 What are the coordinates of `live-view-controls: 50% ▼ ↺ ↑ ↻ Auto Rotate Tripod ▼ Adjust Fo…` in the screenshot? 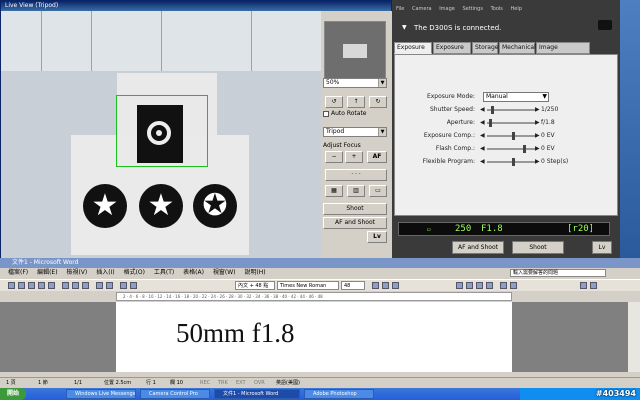 It's located at (356, 134).